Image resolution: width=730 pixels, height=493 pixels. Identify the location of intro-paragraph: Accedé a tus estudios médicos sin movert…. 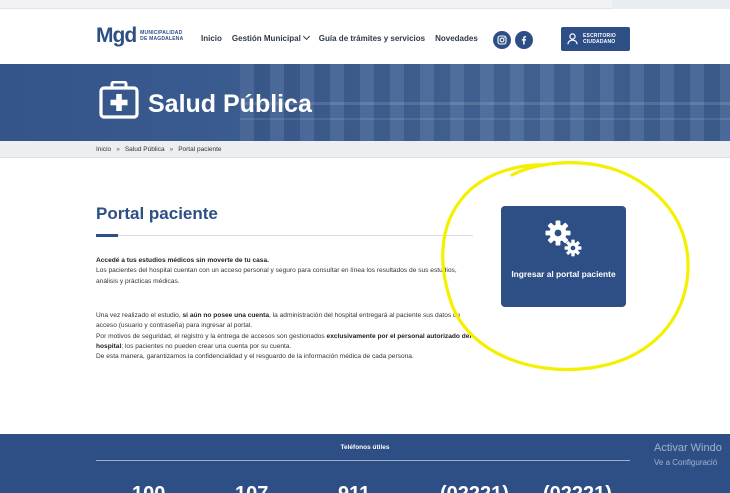
(286, 271).